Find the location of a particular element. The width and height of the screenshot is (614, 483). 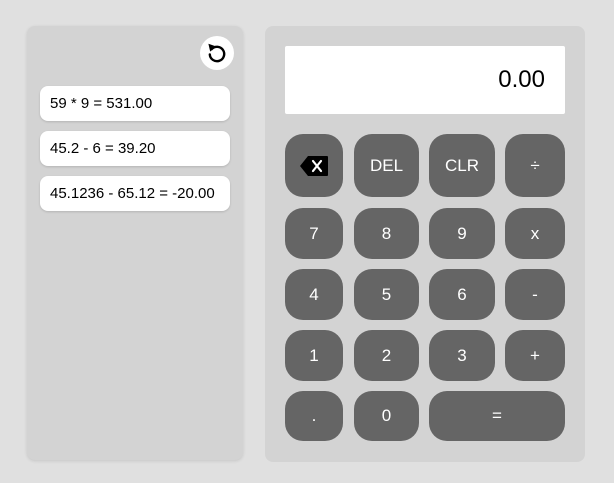

reset-history-button is located at coordinates (217, 53).